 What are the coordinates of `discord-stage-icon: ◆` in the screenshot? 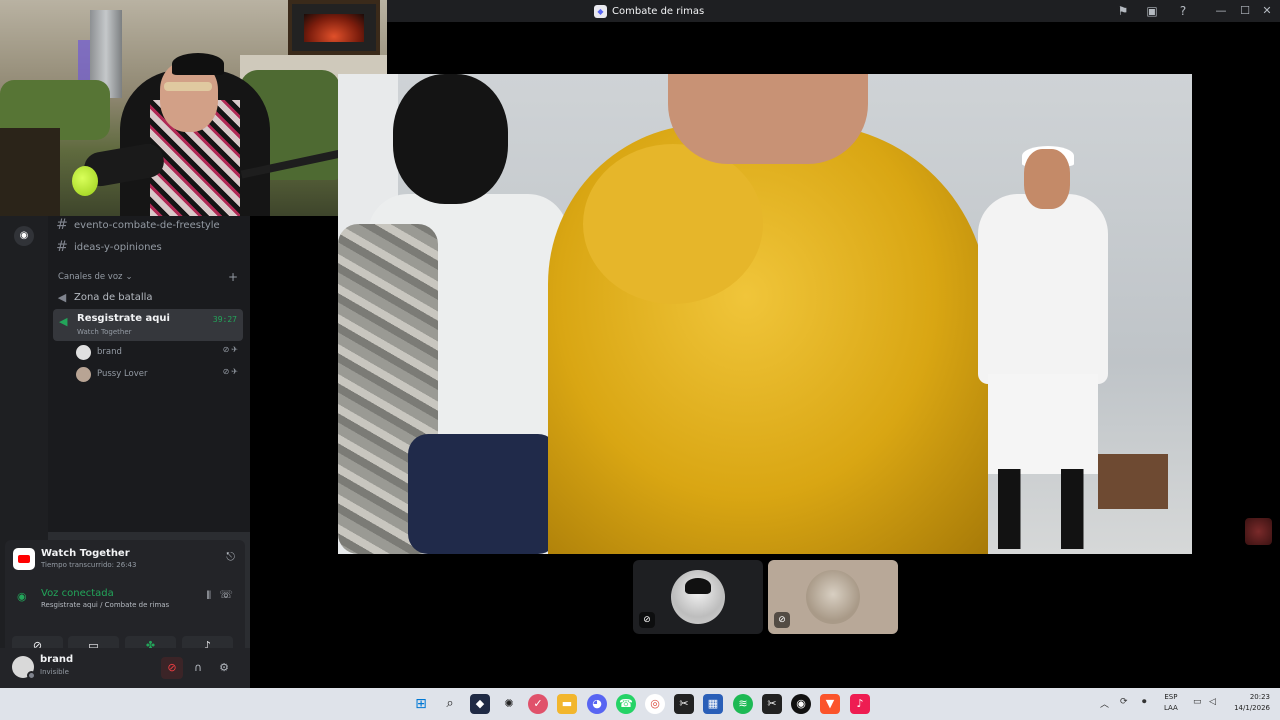 It's located at (600, 11).